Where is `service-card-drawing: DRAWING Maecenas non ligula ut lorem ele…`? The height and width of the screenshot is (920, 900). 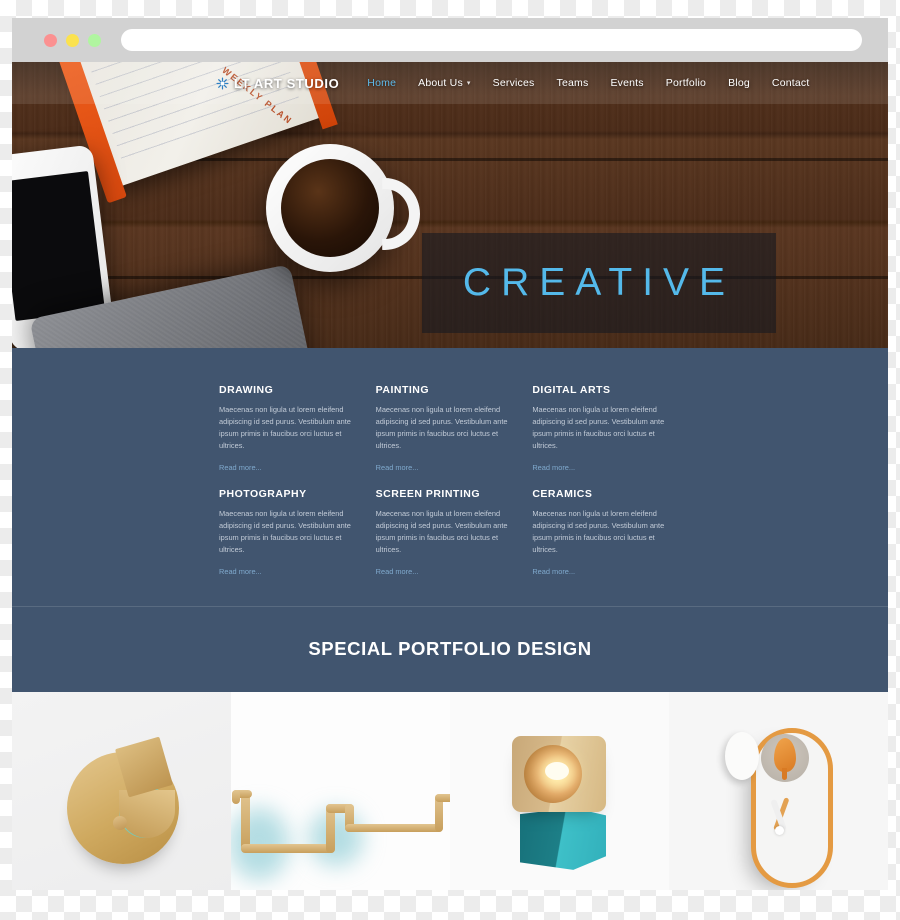
service-card-drawing: DRAWING Maecenas non ligula ut lorem ele… is located at coordinates (297, 436).